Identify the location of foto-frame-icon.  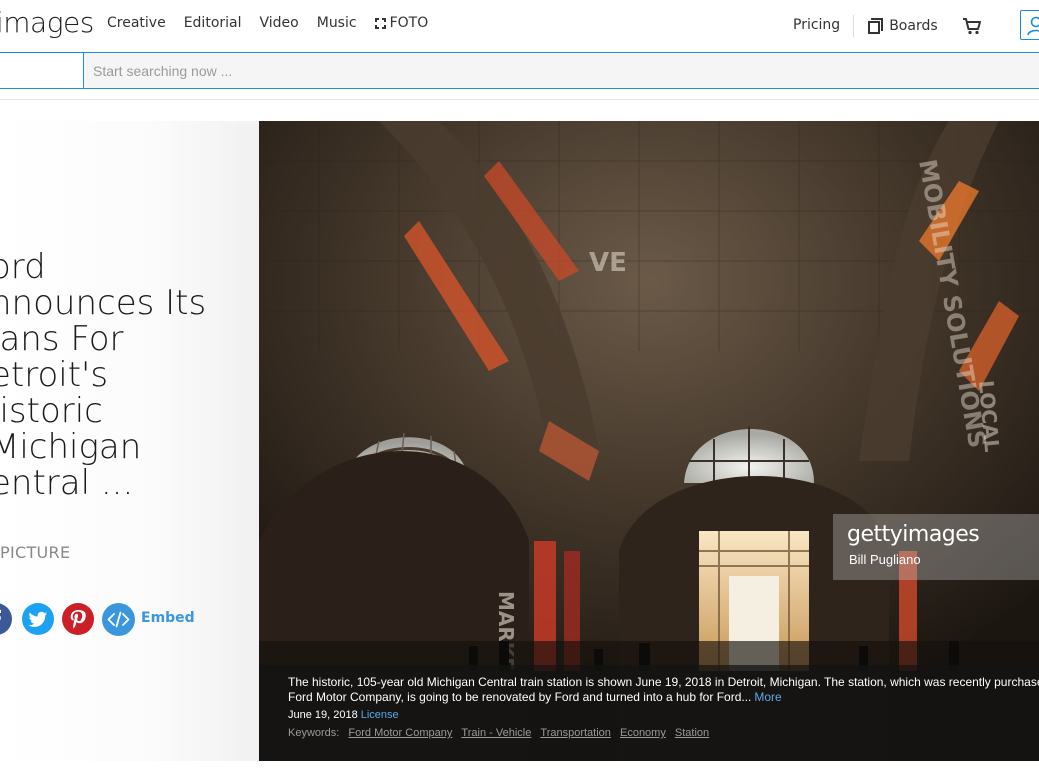
(380, 23).